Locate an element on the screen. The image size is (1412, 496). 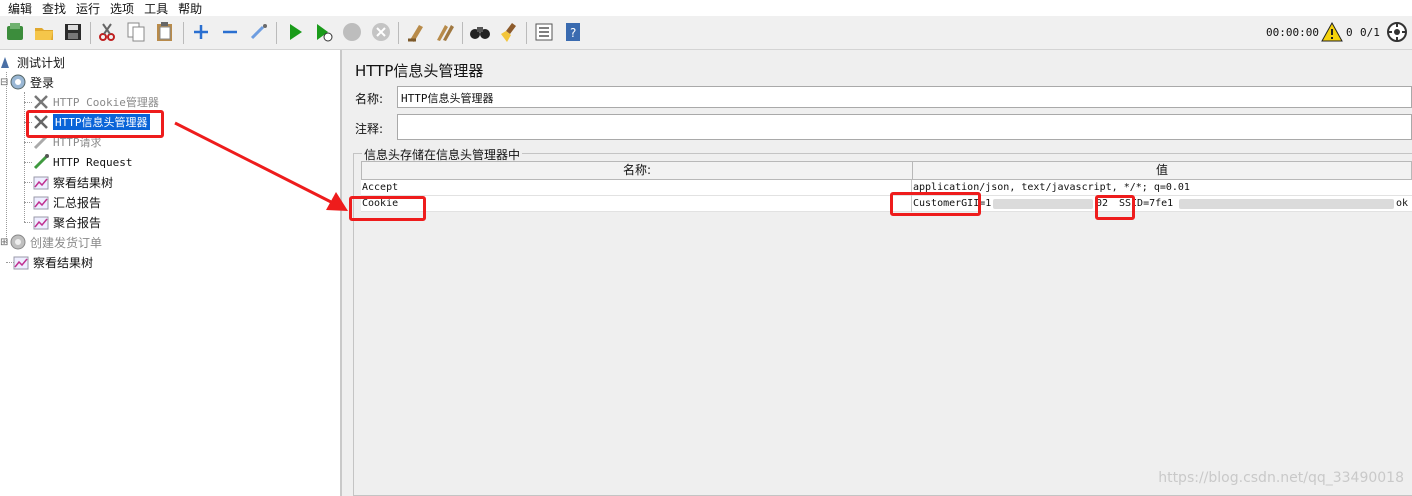
toggle-icon is located at coordinates (259, 32).